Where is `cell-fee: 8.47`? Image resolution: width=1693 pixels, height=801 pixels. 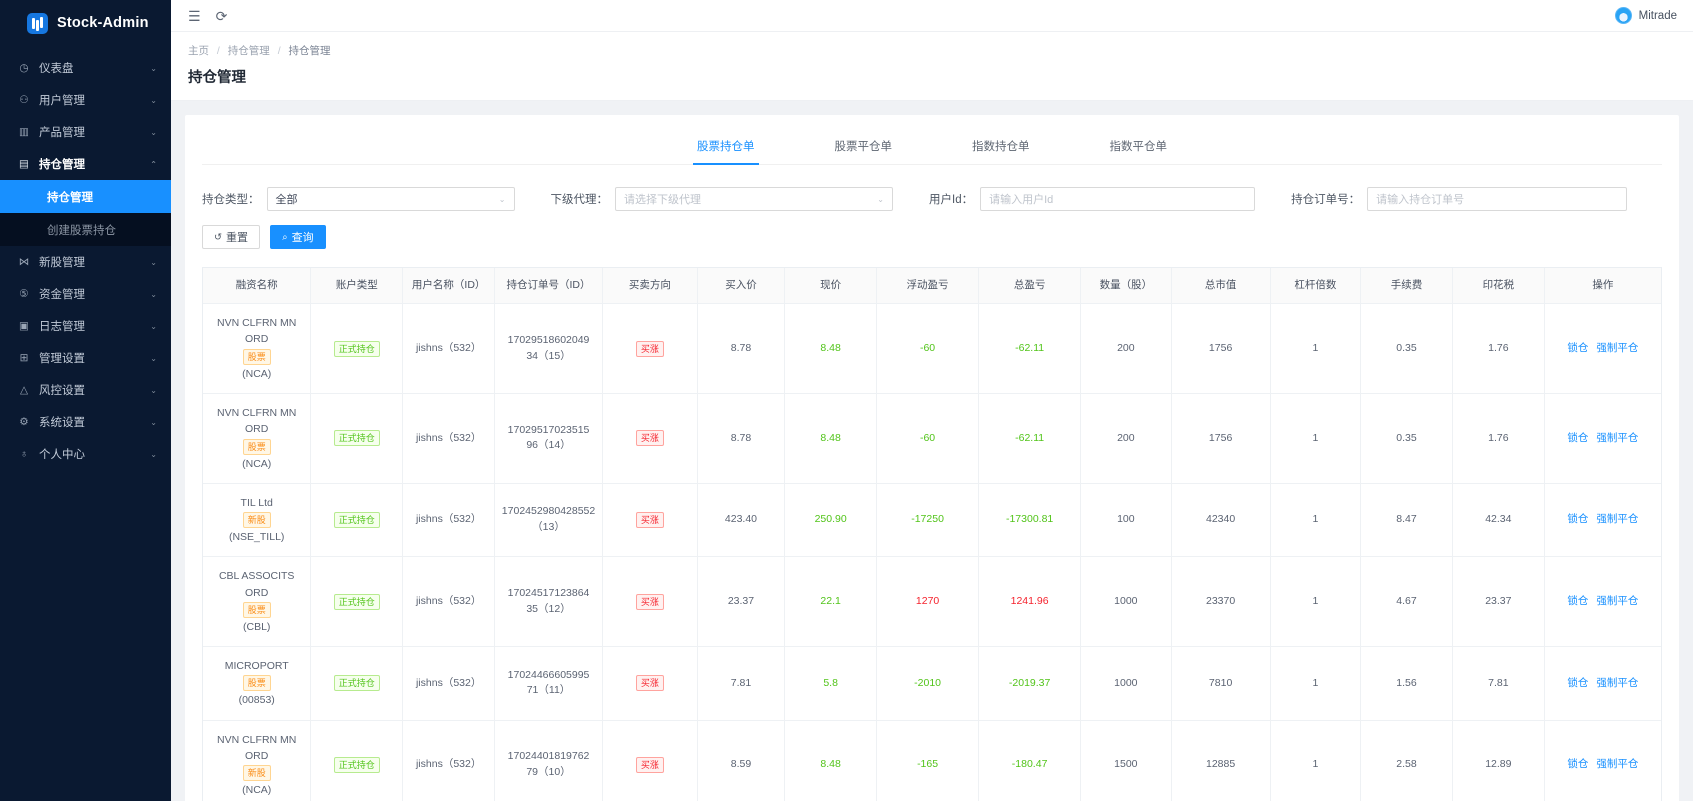
cell-fee: 8.47 is located at coordinates (1406, 520).